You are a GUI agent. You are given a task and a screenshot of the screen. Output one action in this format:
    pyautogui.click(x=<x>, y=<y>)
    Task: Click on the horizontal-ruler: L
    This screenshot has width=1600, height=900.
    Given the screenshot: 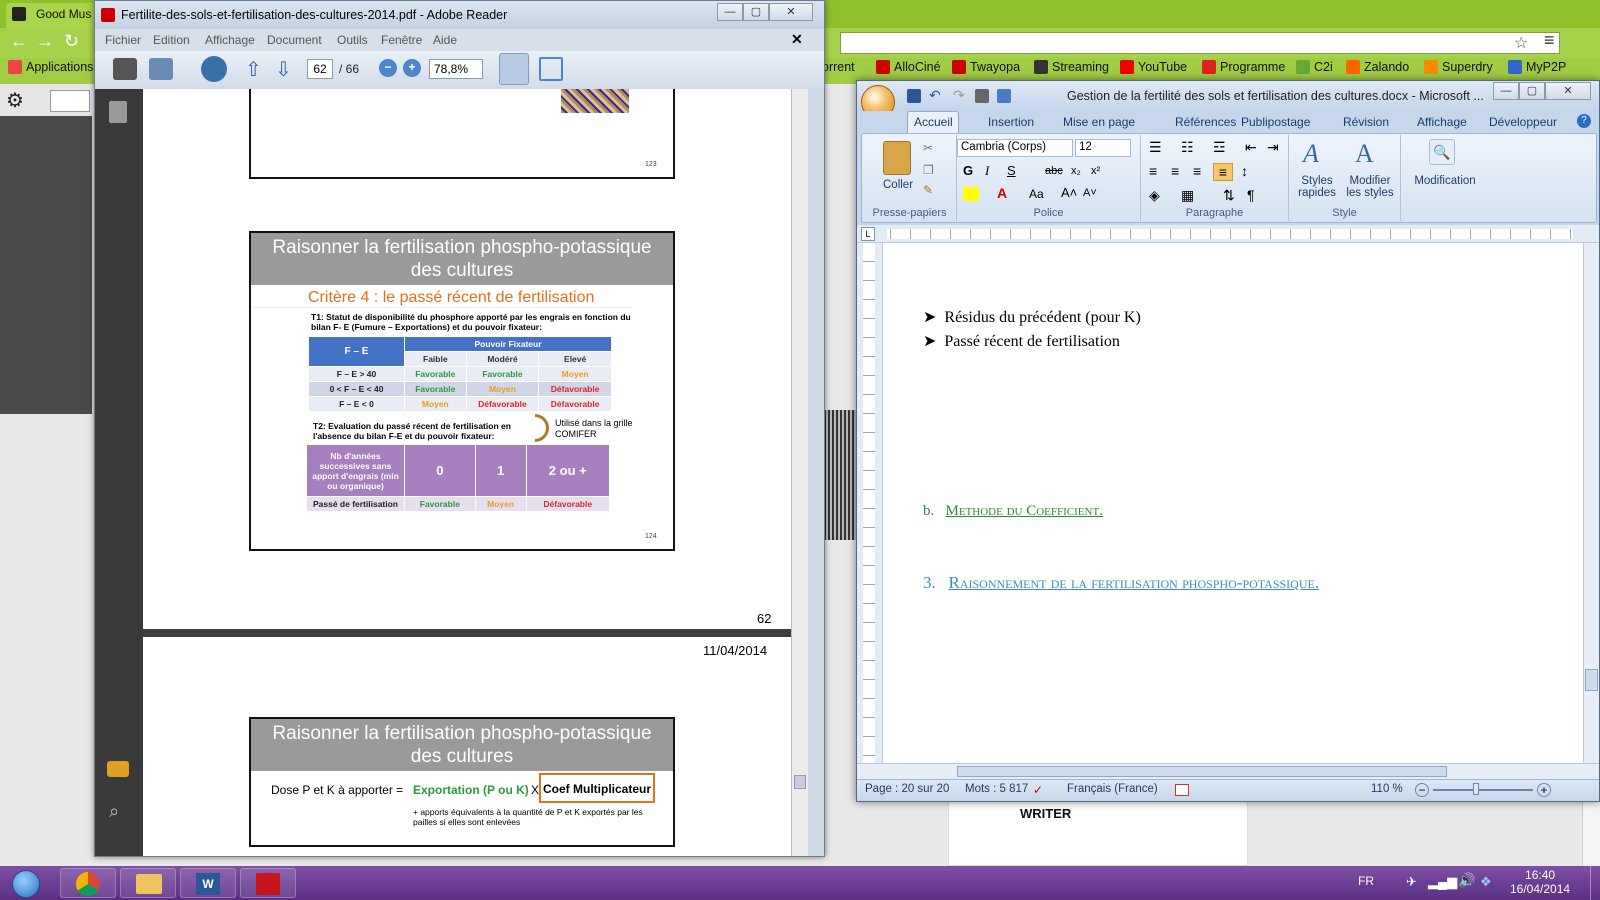 What is the action you would take?
    pyautogui.click(x=1228, y=234)
    